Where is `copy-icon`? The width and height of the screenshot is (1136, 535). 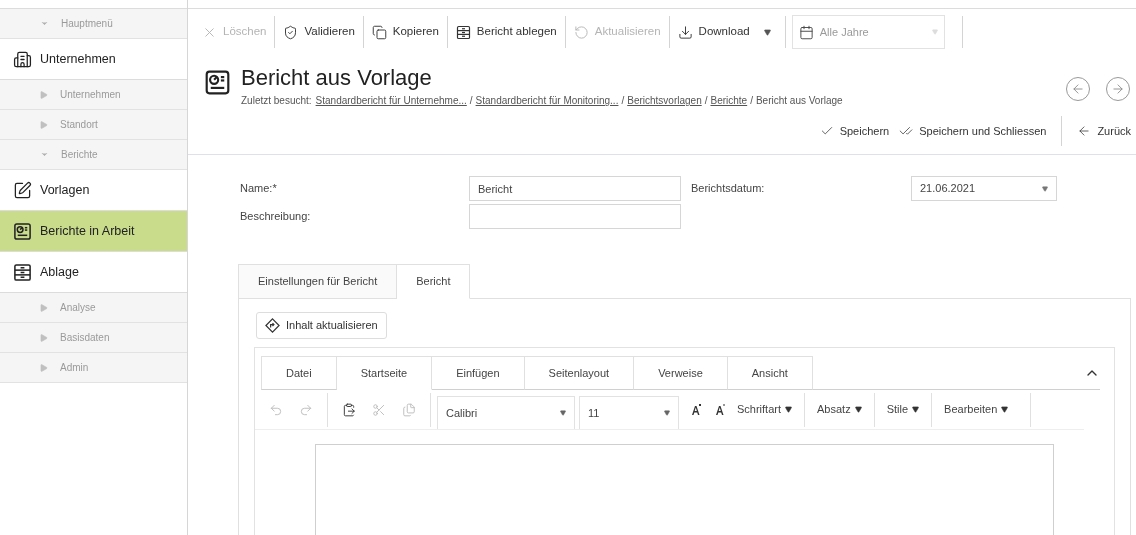 copy-icon is located at coordinates (379, 32).